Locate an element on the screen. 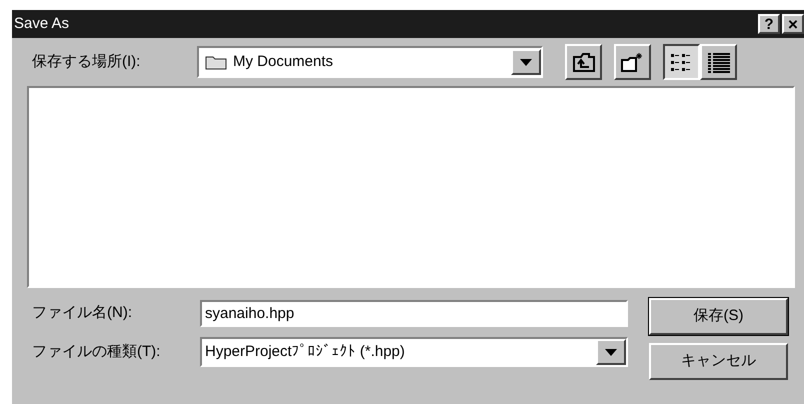 This screenshot has height=404, width=804. folder-up-icon is located at coordinates (584, 62).